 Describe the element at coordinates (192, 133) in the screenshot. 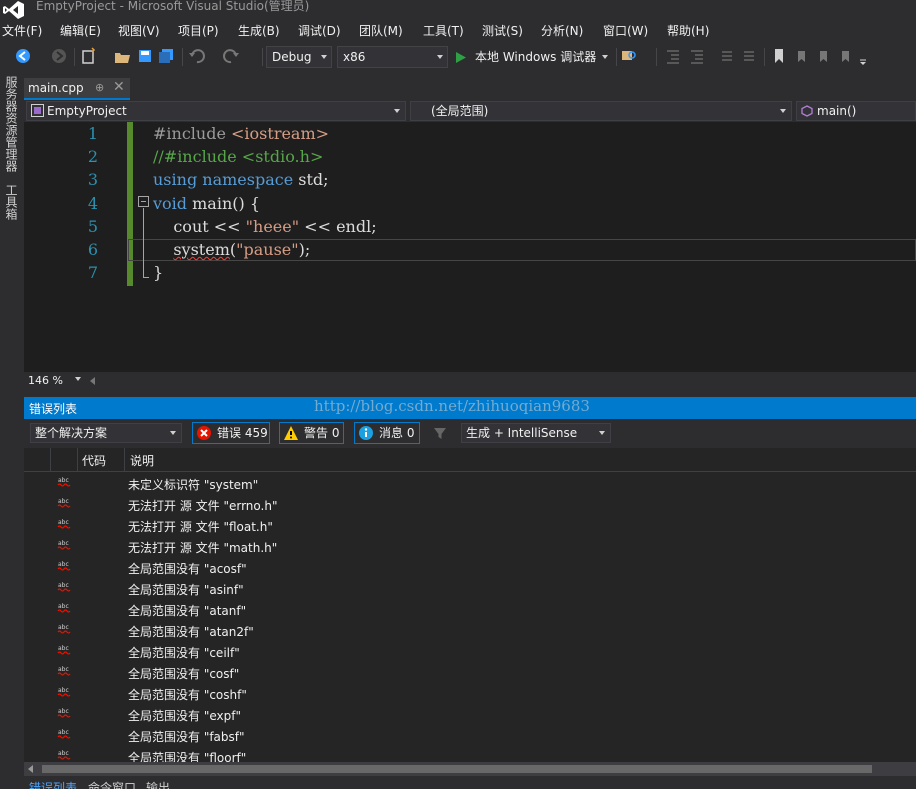

I see `code-token: #include` at that location.